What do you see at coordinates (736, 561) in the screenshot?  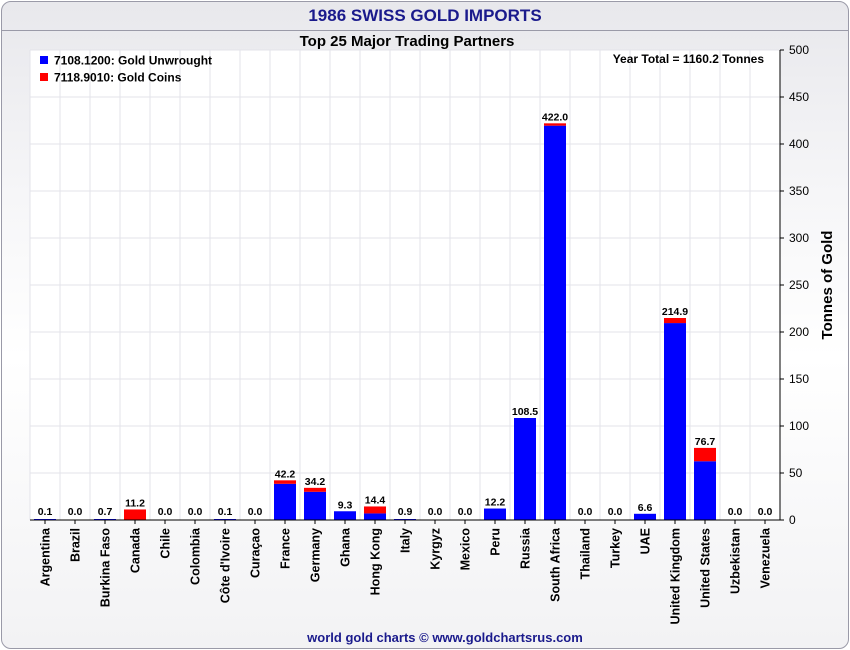 I see `x-tick-label: Uzbekistan` at bounding box center [736, 561].